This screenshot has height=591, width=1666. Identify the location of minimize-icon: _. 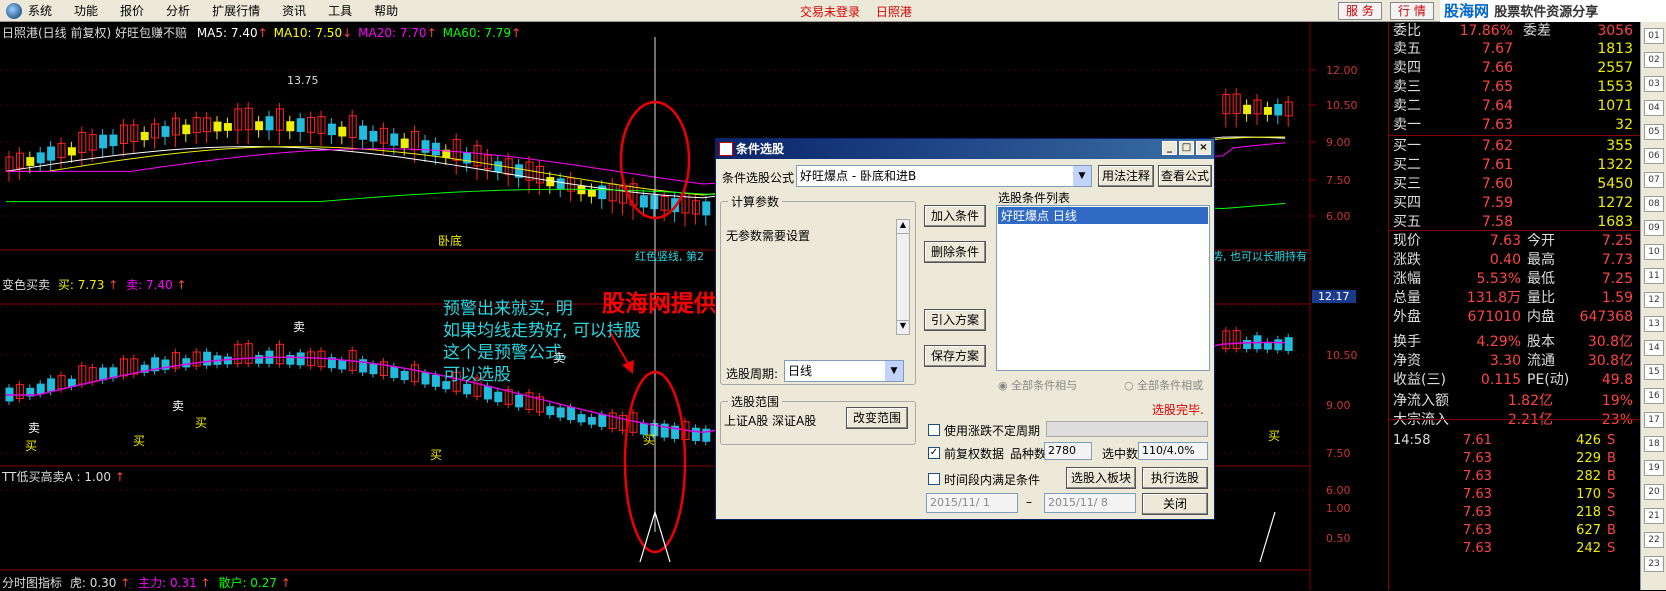
(1169, 148).